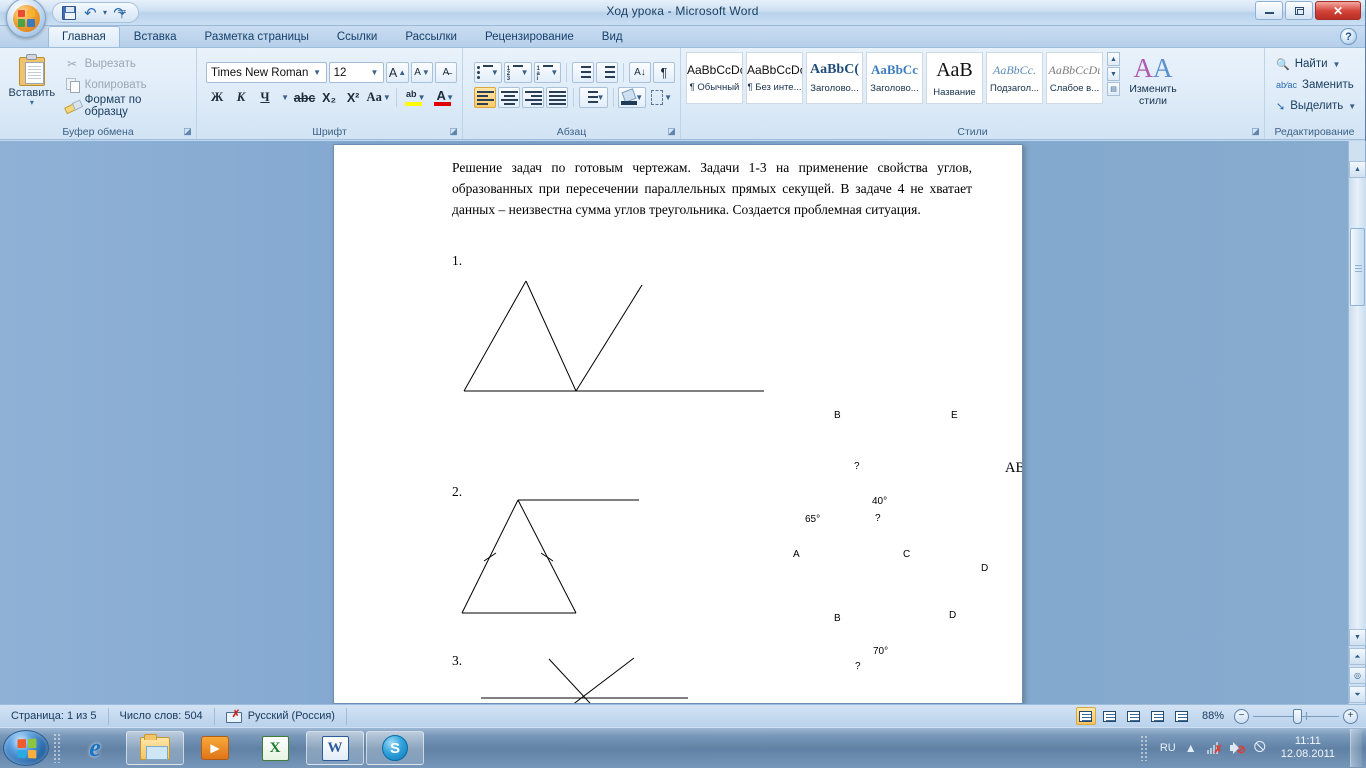  I want to click on language-indicator: Русский (Россия), so click(281, 716).